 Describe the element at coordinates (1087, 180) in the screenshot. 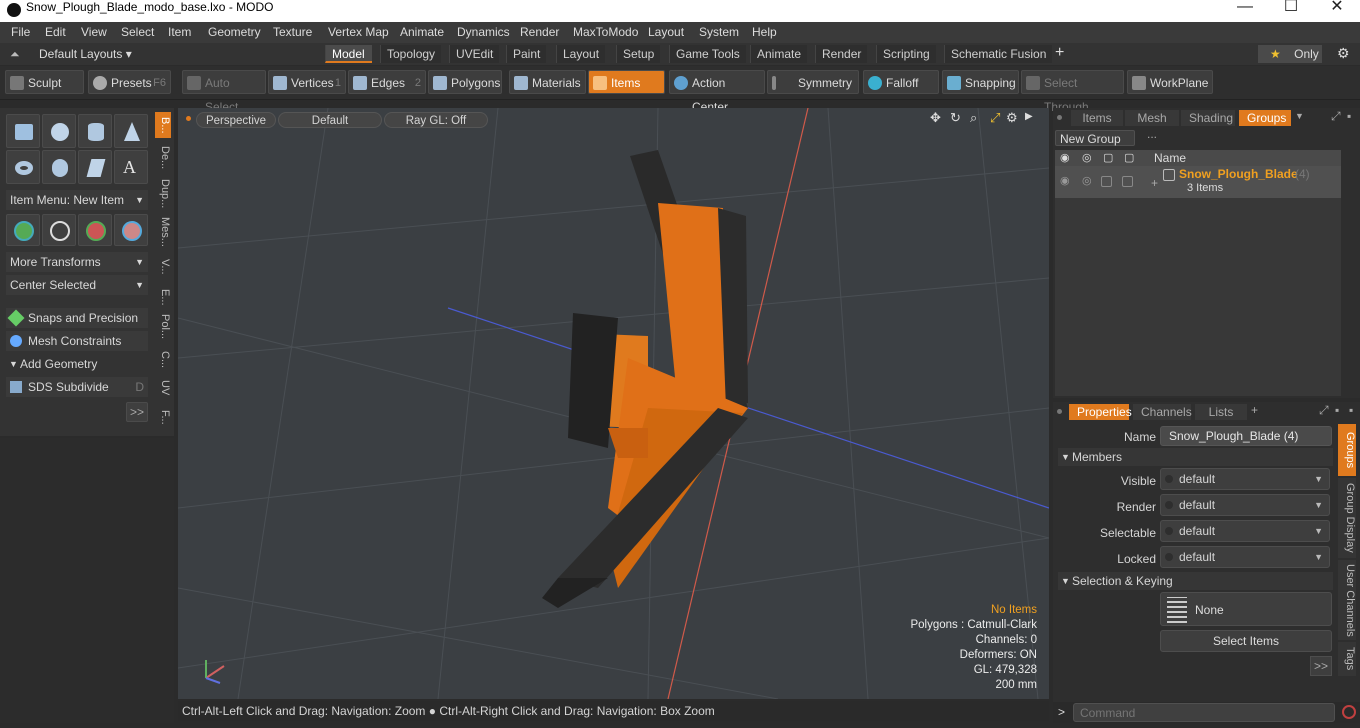

I see `row-render-icon: ◎` at that location.